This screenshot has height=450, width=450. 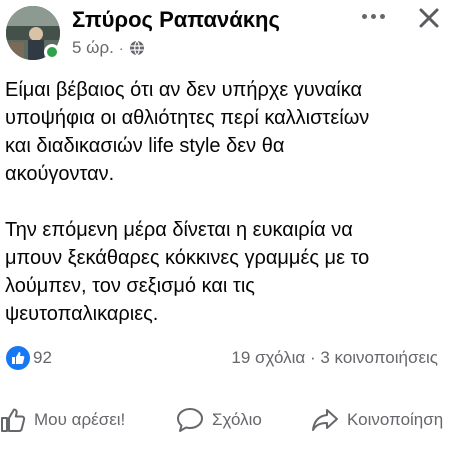 I want to click on post-stats: 92 19 σχόλια · 3 κοινοποιήσεις, so click(x=225, y=358).